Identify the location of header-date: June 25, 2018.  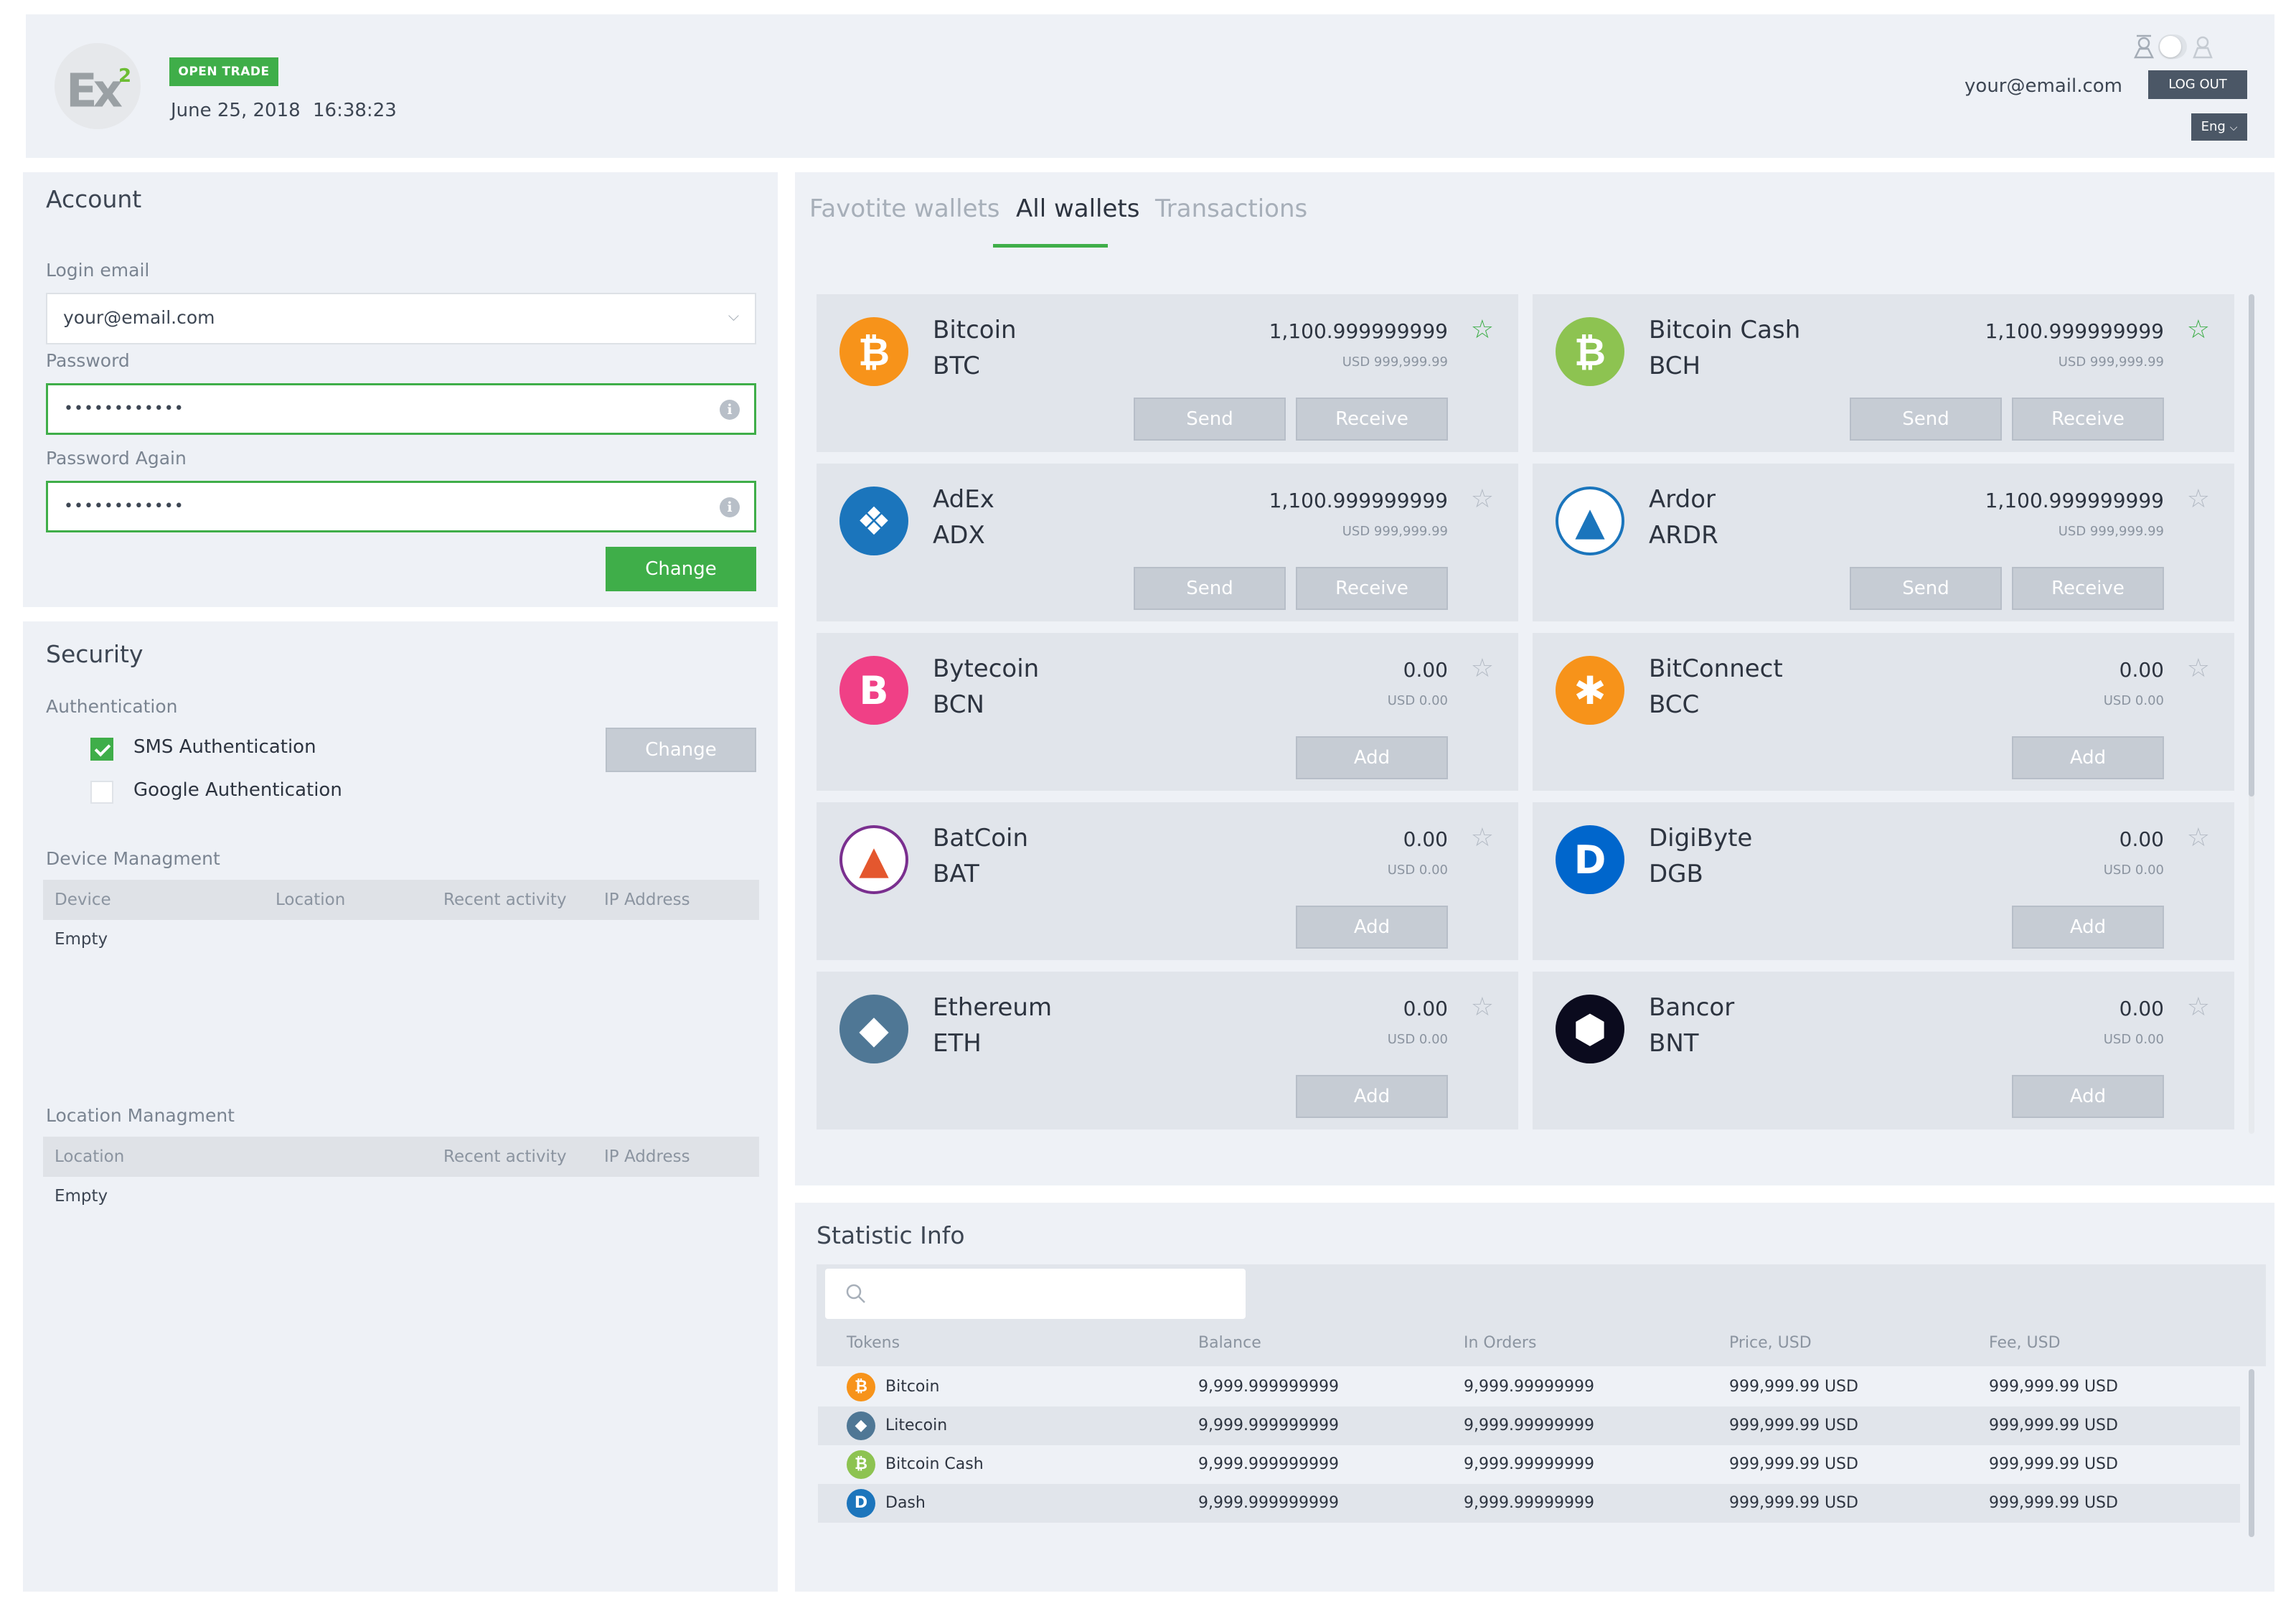
(236, 110).